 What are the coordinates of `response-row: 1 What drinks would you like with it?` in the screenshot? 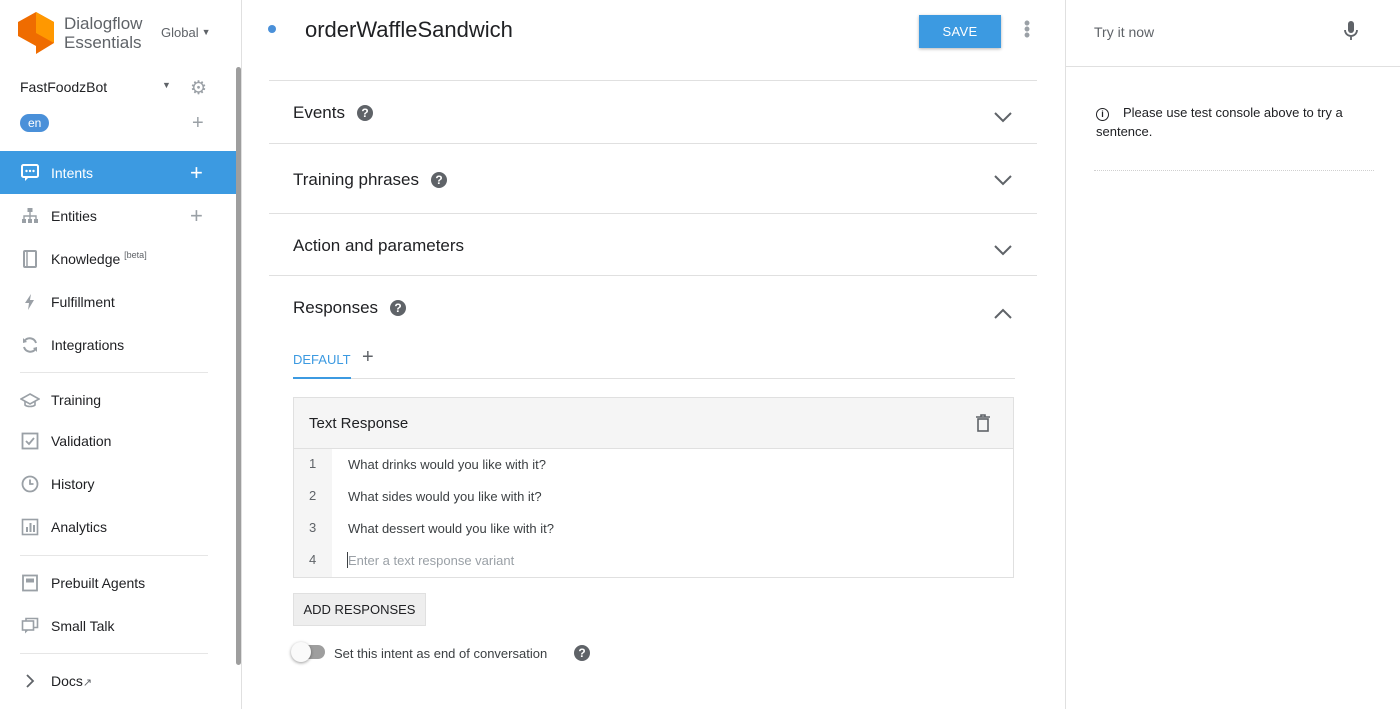 It's located at (653, 465).